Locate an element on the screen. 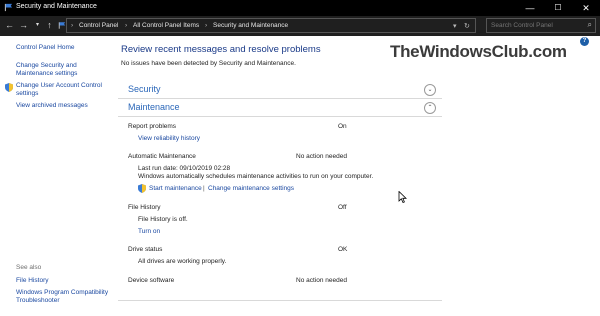 The image size is (600, 316). dropdown-arrow-icon: ▾ is located at coordinates (455, 26).